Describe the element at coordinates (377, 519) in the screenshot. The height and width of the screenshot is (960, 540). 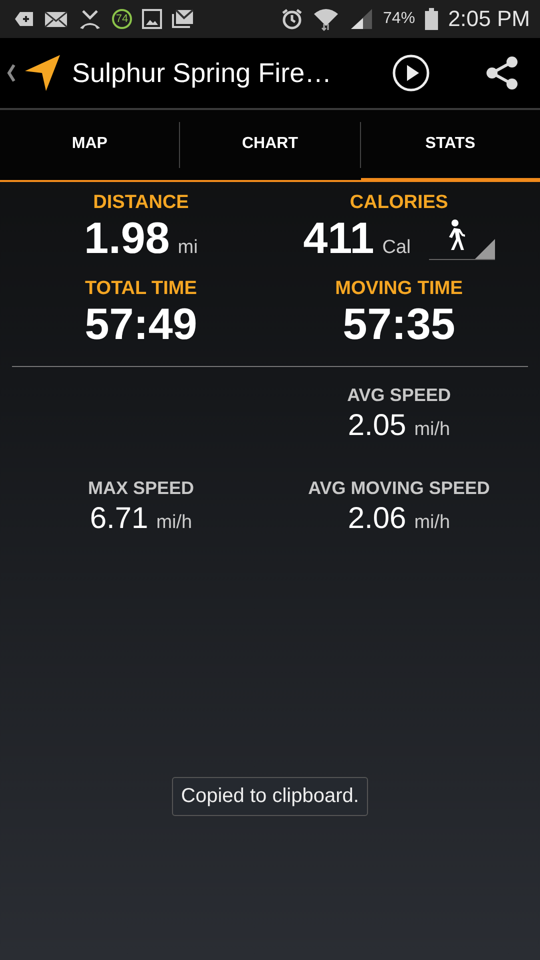
I see `stat-value: 2.06` at that location.